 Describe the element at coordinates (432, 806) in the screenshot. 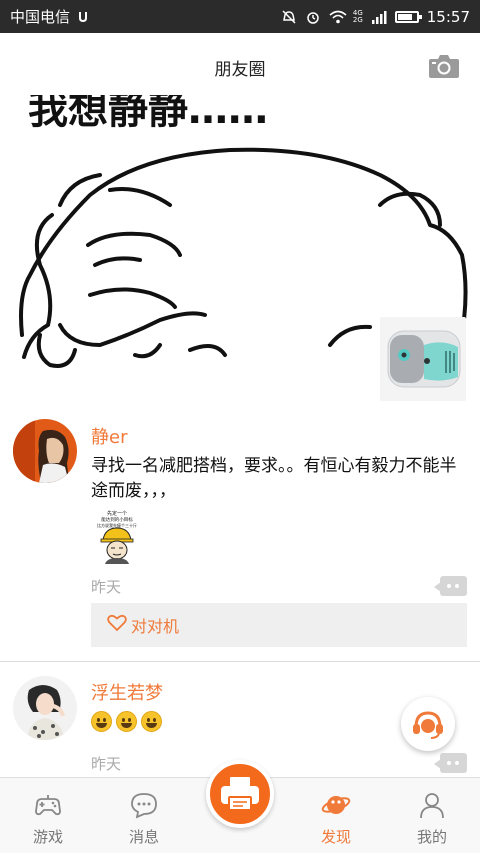

I see `profile-icon` at that location.